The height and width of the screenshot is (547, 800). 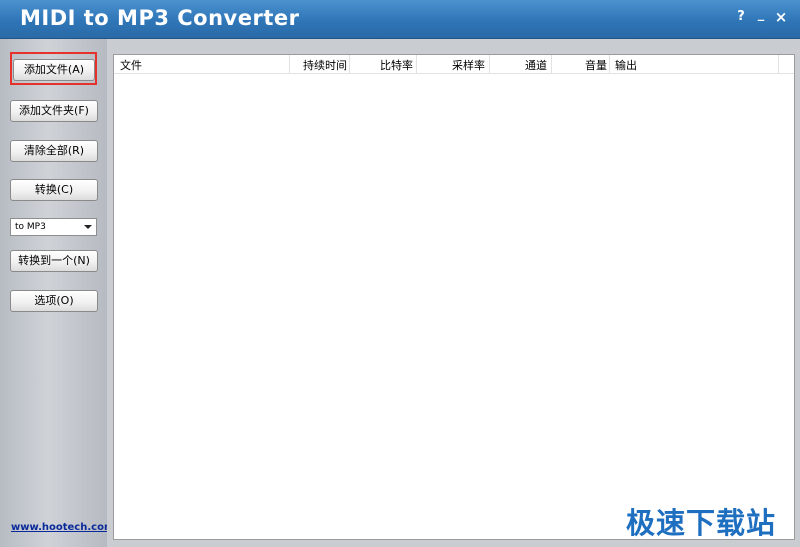 I want to click on title-bar: MIDI to MP3 Converter ? _ ×, so click(x=400, y=19).